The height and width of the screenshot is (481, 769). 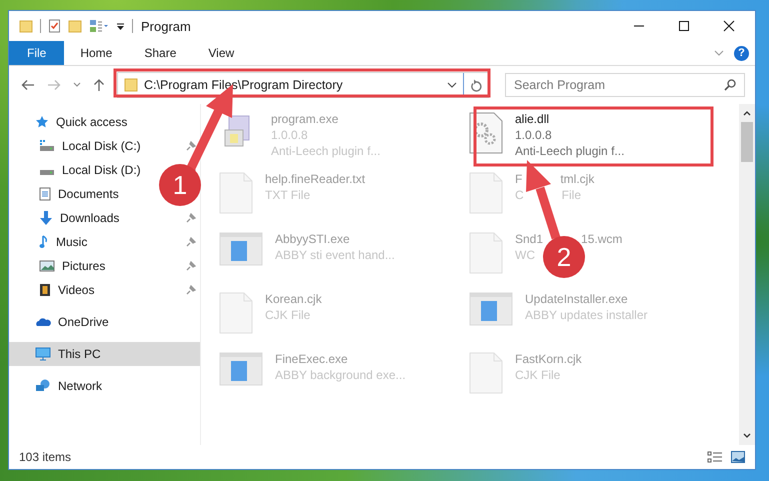 What do you see at coordinates (738, 457) in the screenshot?
I see `large-icons-view-icon` at bounding box center [738, 457].